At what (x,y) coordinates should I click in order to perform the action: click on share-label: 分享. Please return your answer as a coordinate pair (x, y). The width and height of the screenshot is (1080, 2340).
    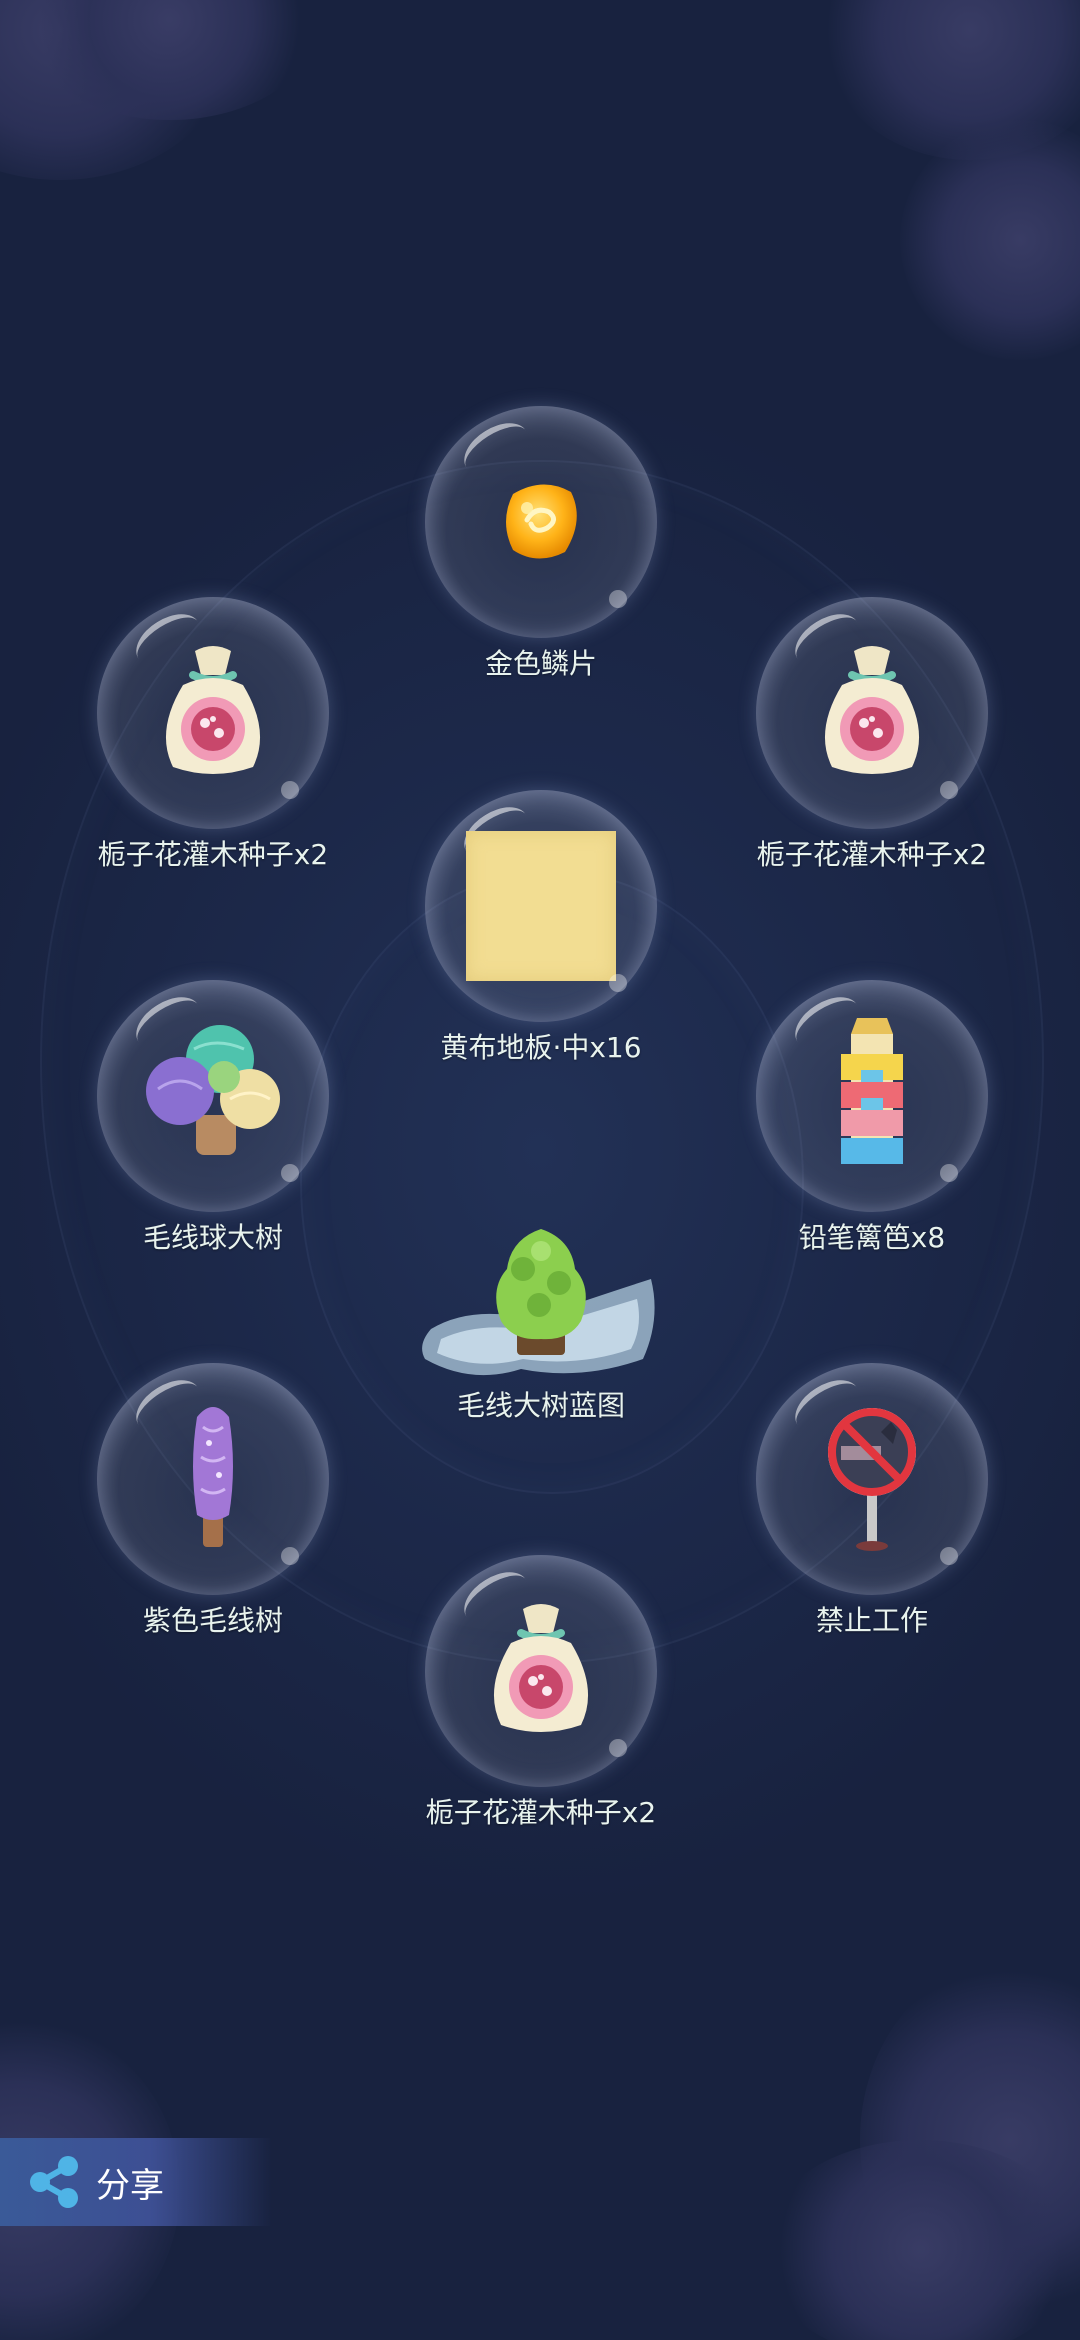
    Looking at the image, I should click on (130, 2185).